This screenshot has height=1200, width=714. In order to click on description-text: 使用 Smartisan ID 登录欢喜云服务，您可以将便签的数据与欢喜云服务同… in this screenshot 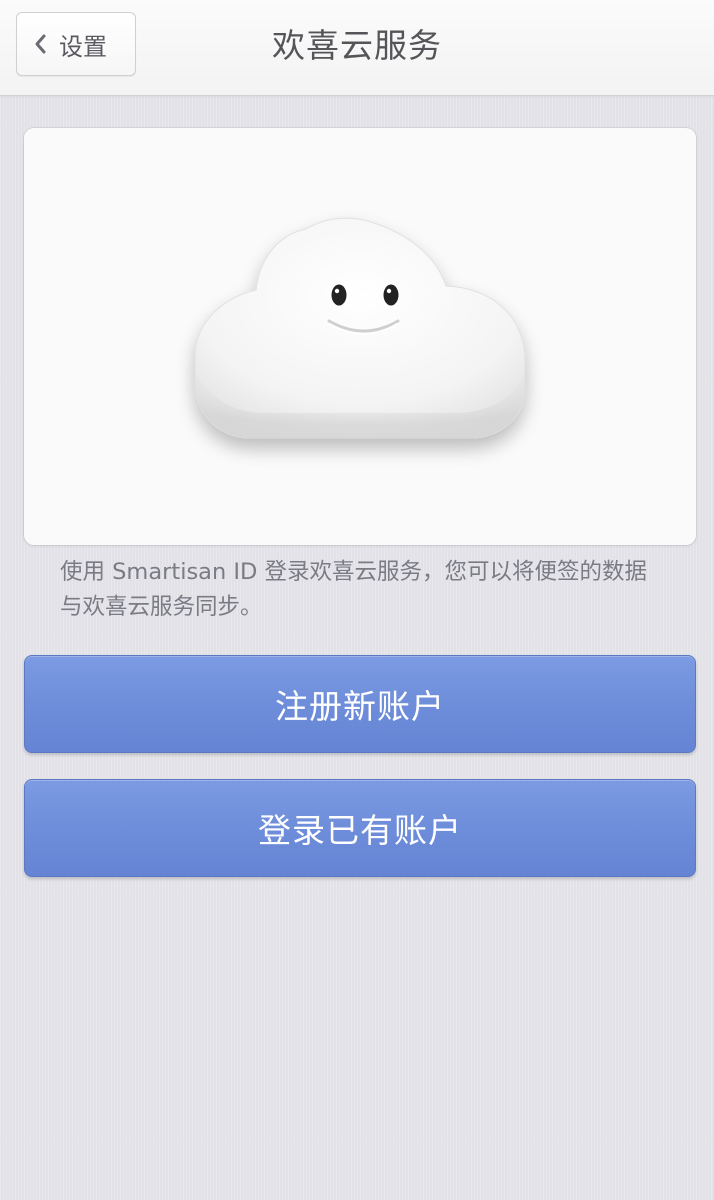, I will do `click(354, 589)`.